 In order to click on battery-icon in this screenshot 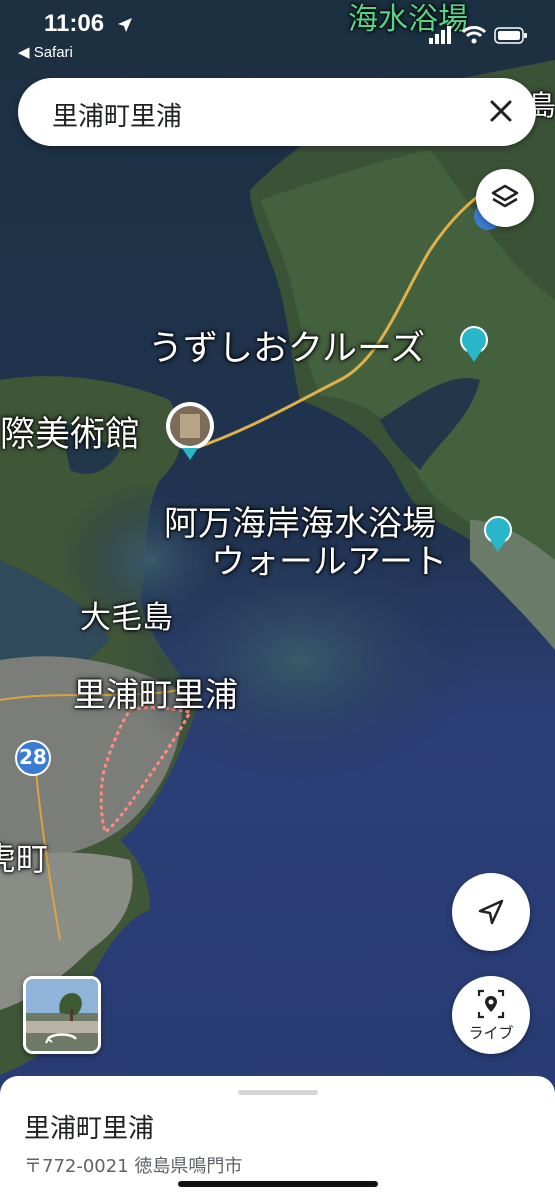, I will do `click(510, 35)`.